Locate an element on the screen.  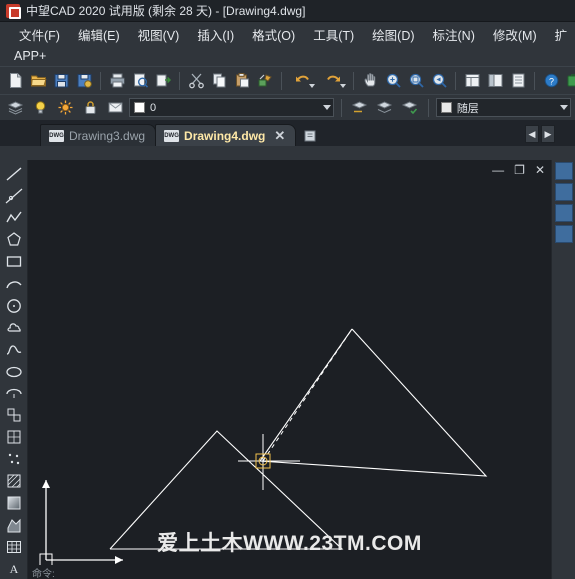
standard-toolbar: ? is located at coordinates (287, 80).